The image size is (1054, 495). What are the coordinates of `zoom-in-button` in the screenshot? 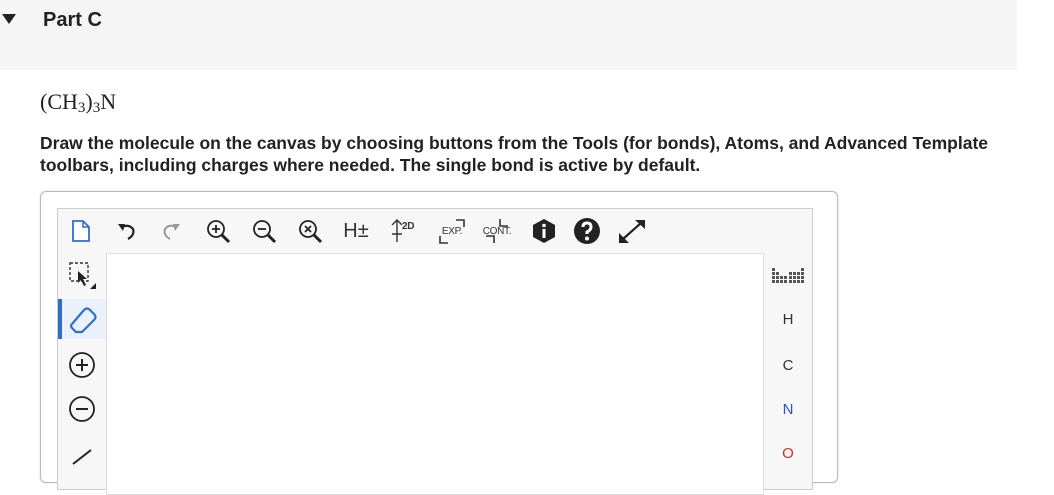 It's located at (218, 231).